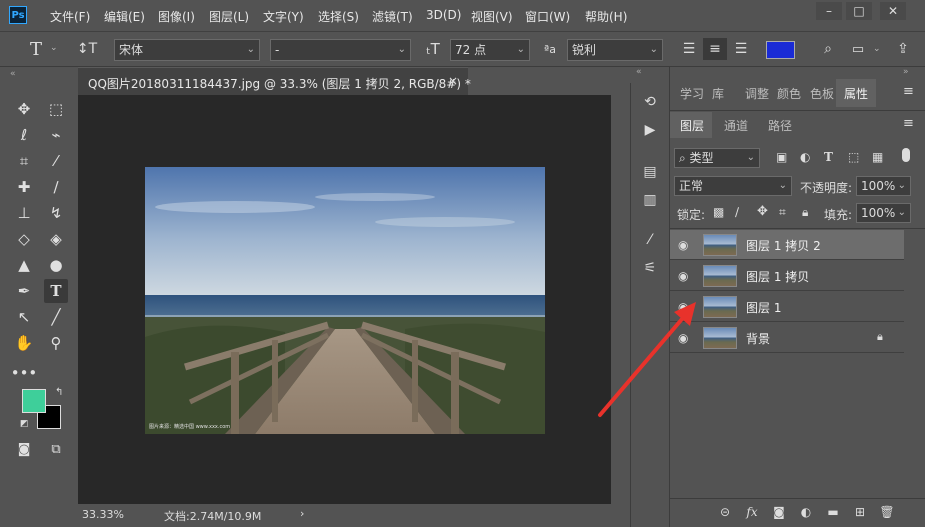  I want to click on lasso-tool-icon: ℓ, so click(24, 135).